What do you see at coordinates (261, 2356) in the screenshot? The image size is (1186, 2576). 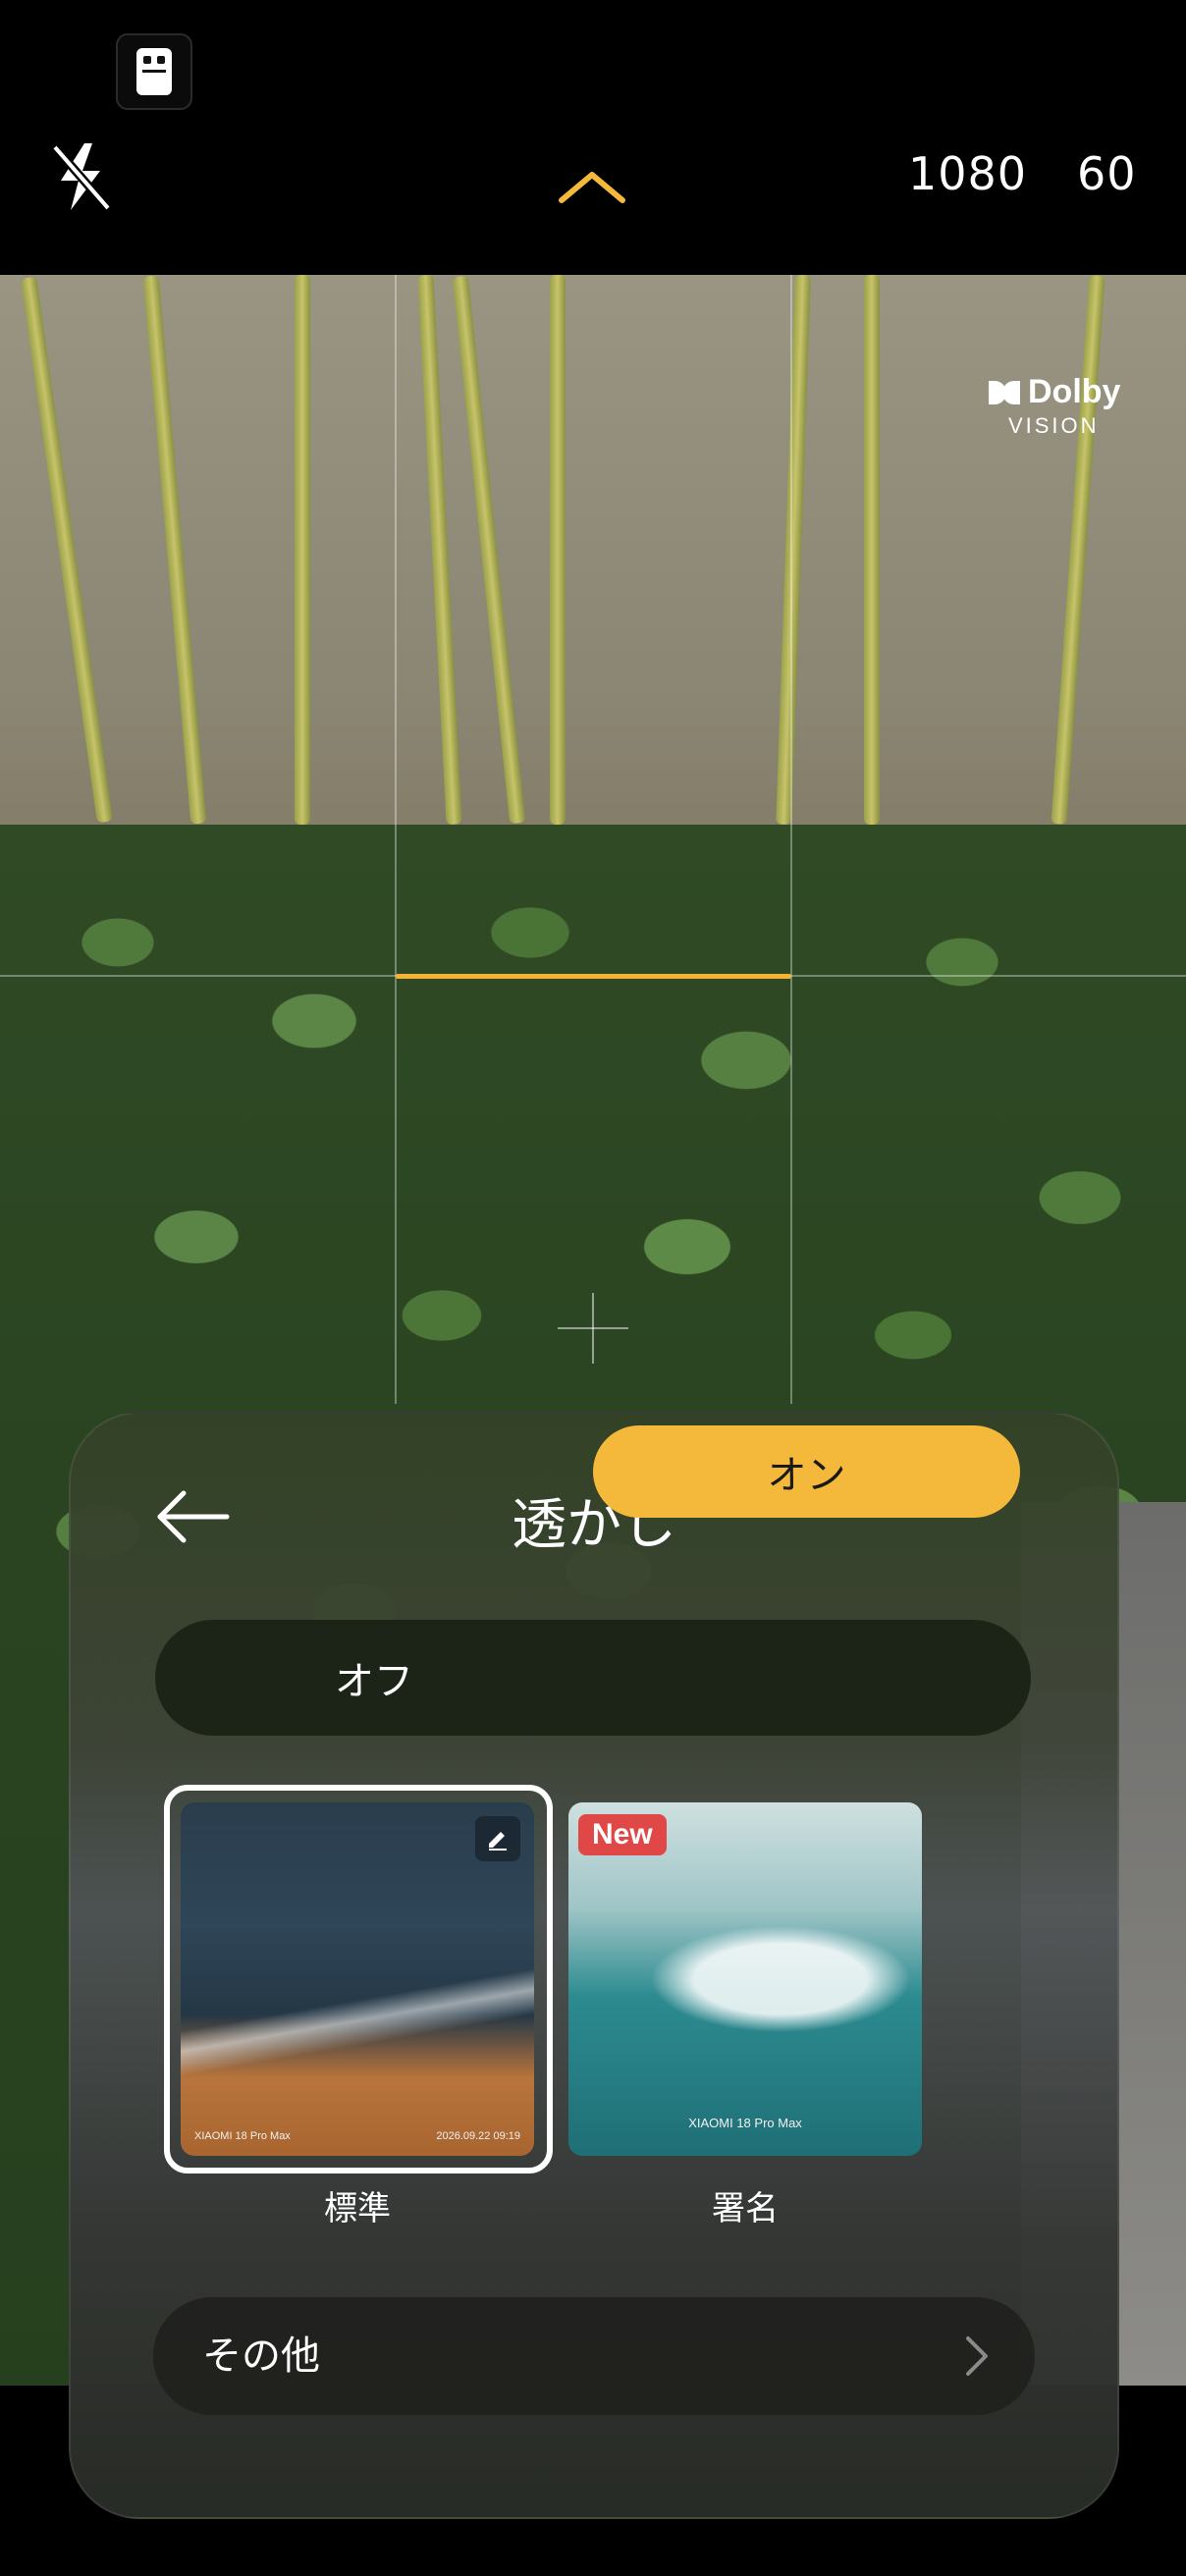 I see `more-label: その他` at bounding box center [261, 2356].